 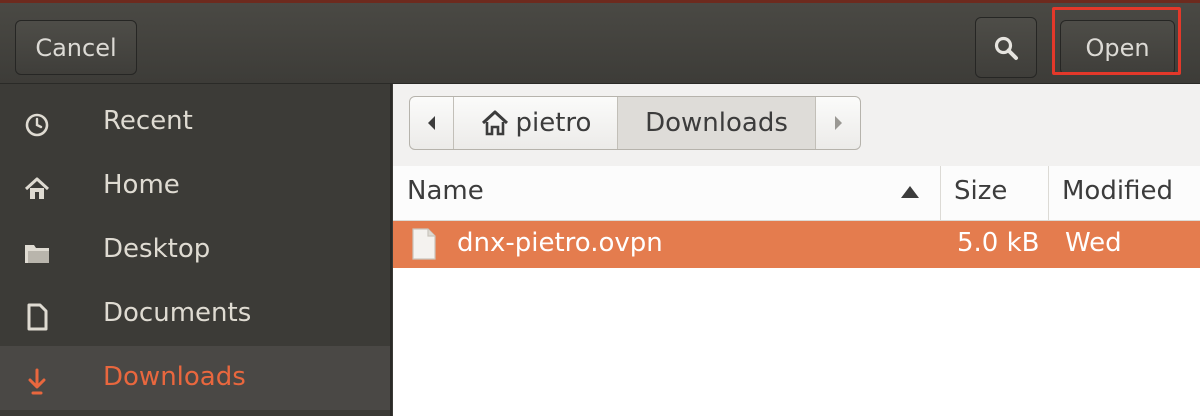 I want to click on sidebar-item-desktop: Desktop, so click(x=195, y=250).